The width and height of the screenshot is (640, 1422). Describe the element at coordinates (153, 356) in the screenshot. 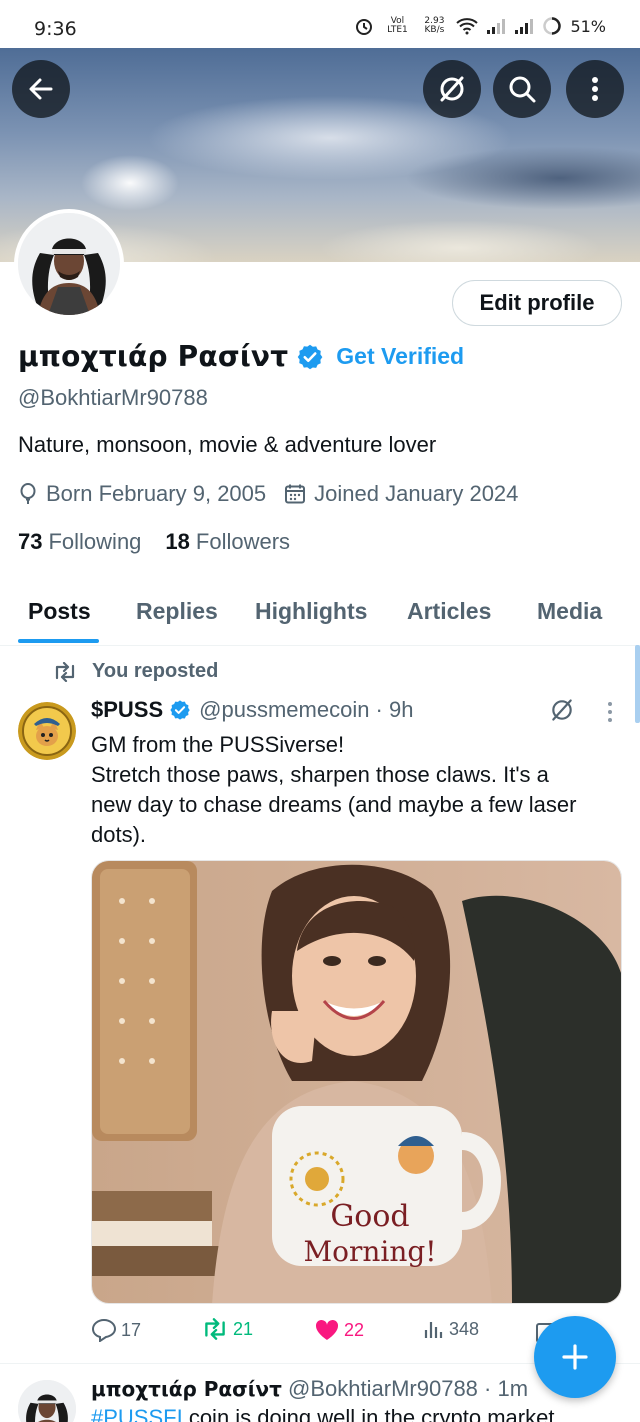

I see `profile-display-name: μποχτιάρ Ρασίντ` at that location.